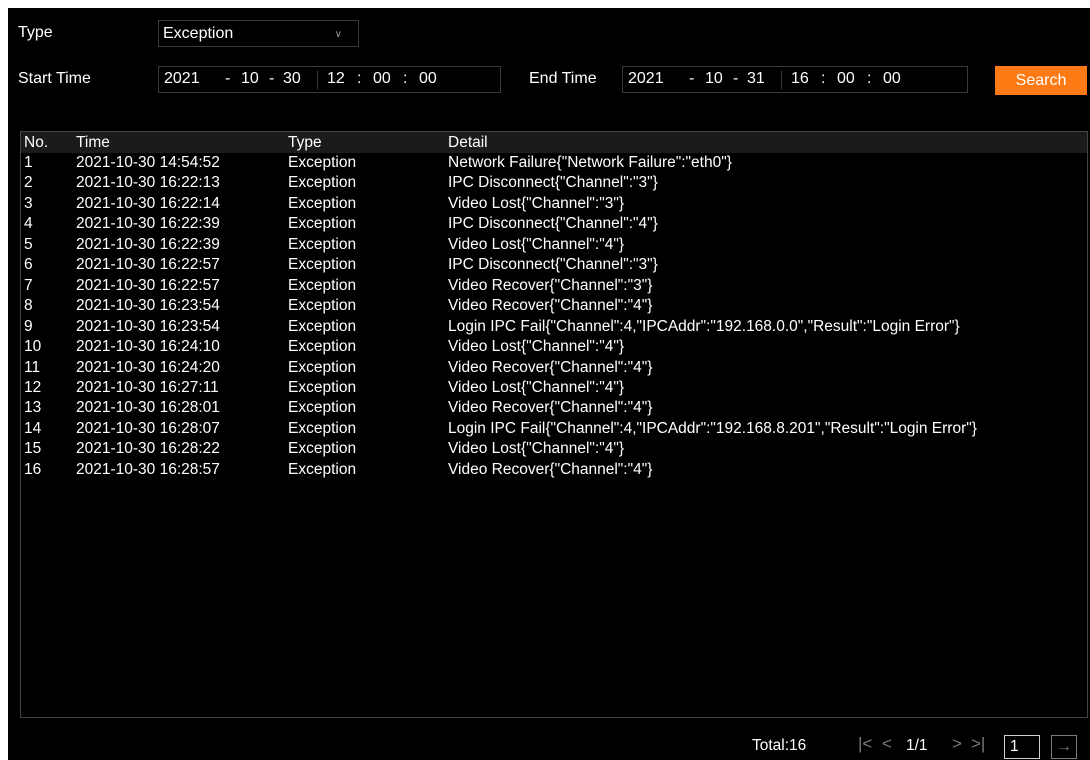 This screenshot has height=760, width=1090. Describe the element at coordinates (468, 142) in the screenshot. I see `column-header-detail: Detail` at that location.